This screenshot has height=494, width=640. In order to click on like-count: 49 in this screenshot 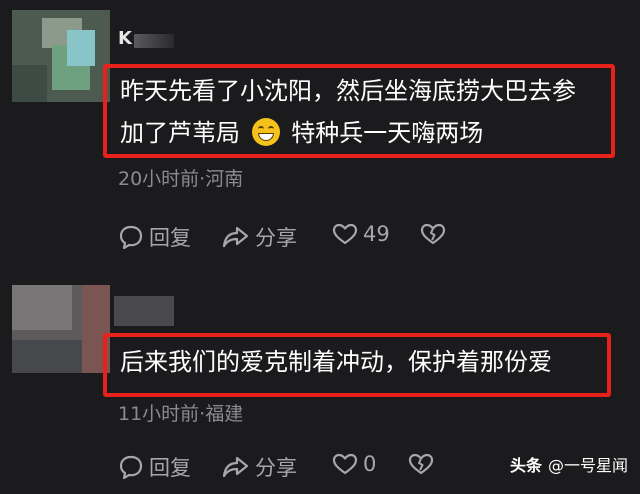, I will do `click(376, 234)`.